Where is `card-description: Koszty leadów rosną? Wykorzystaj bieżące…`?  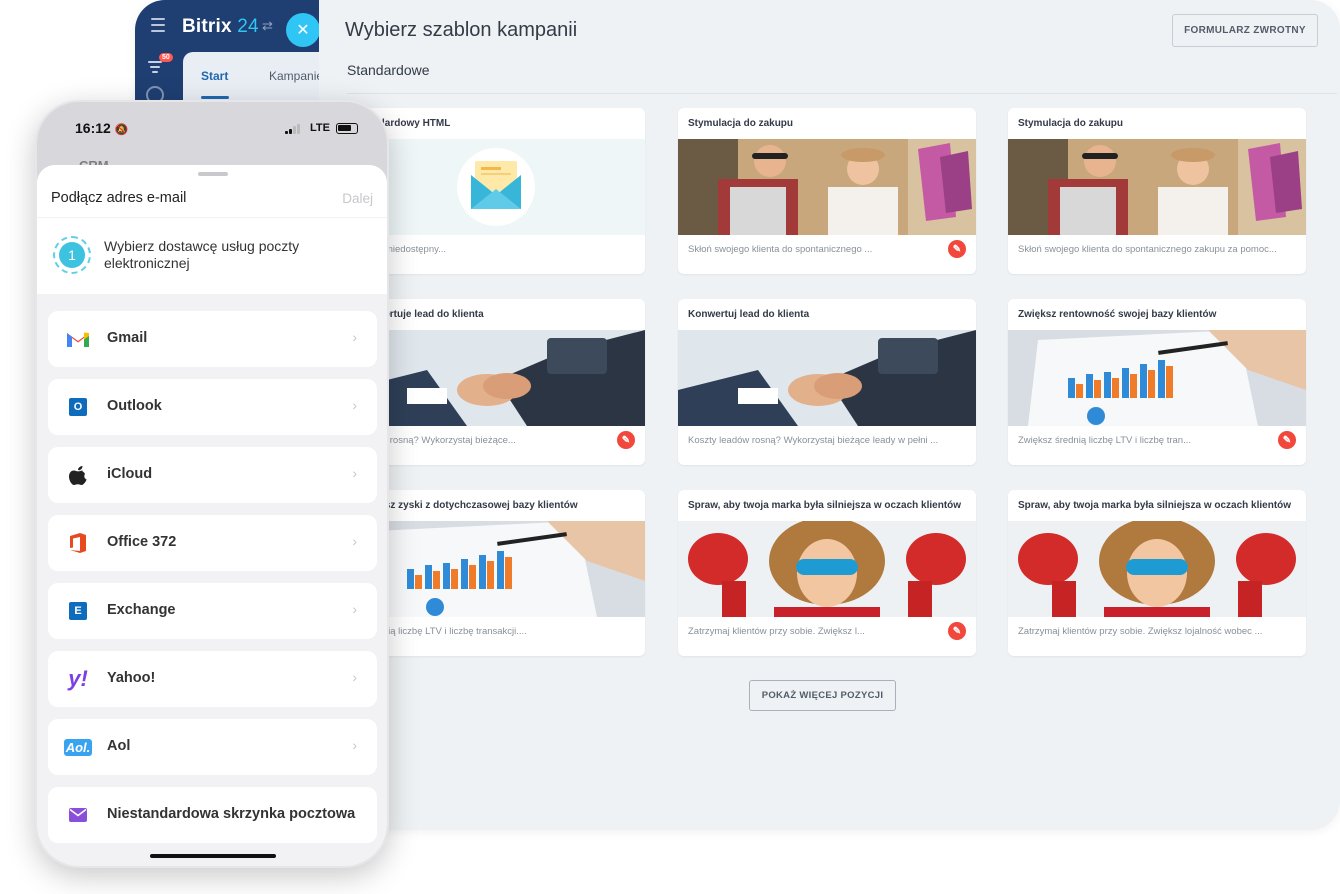
card-description: Koszty leadów rosną? Wykorzystaj bieżące… is located at coordinates (813, 440).